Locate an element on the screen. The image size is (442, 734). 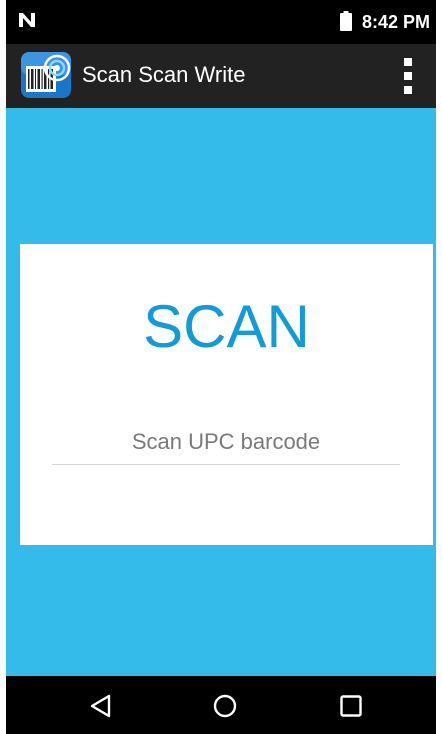
barcode-logo-icon is located at coordinates (46, 75).